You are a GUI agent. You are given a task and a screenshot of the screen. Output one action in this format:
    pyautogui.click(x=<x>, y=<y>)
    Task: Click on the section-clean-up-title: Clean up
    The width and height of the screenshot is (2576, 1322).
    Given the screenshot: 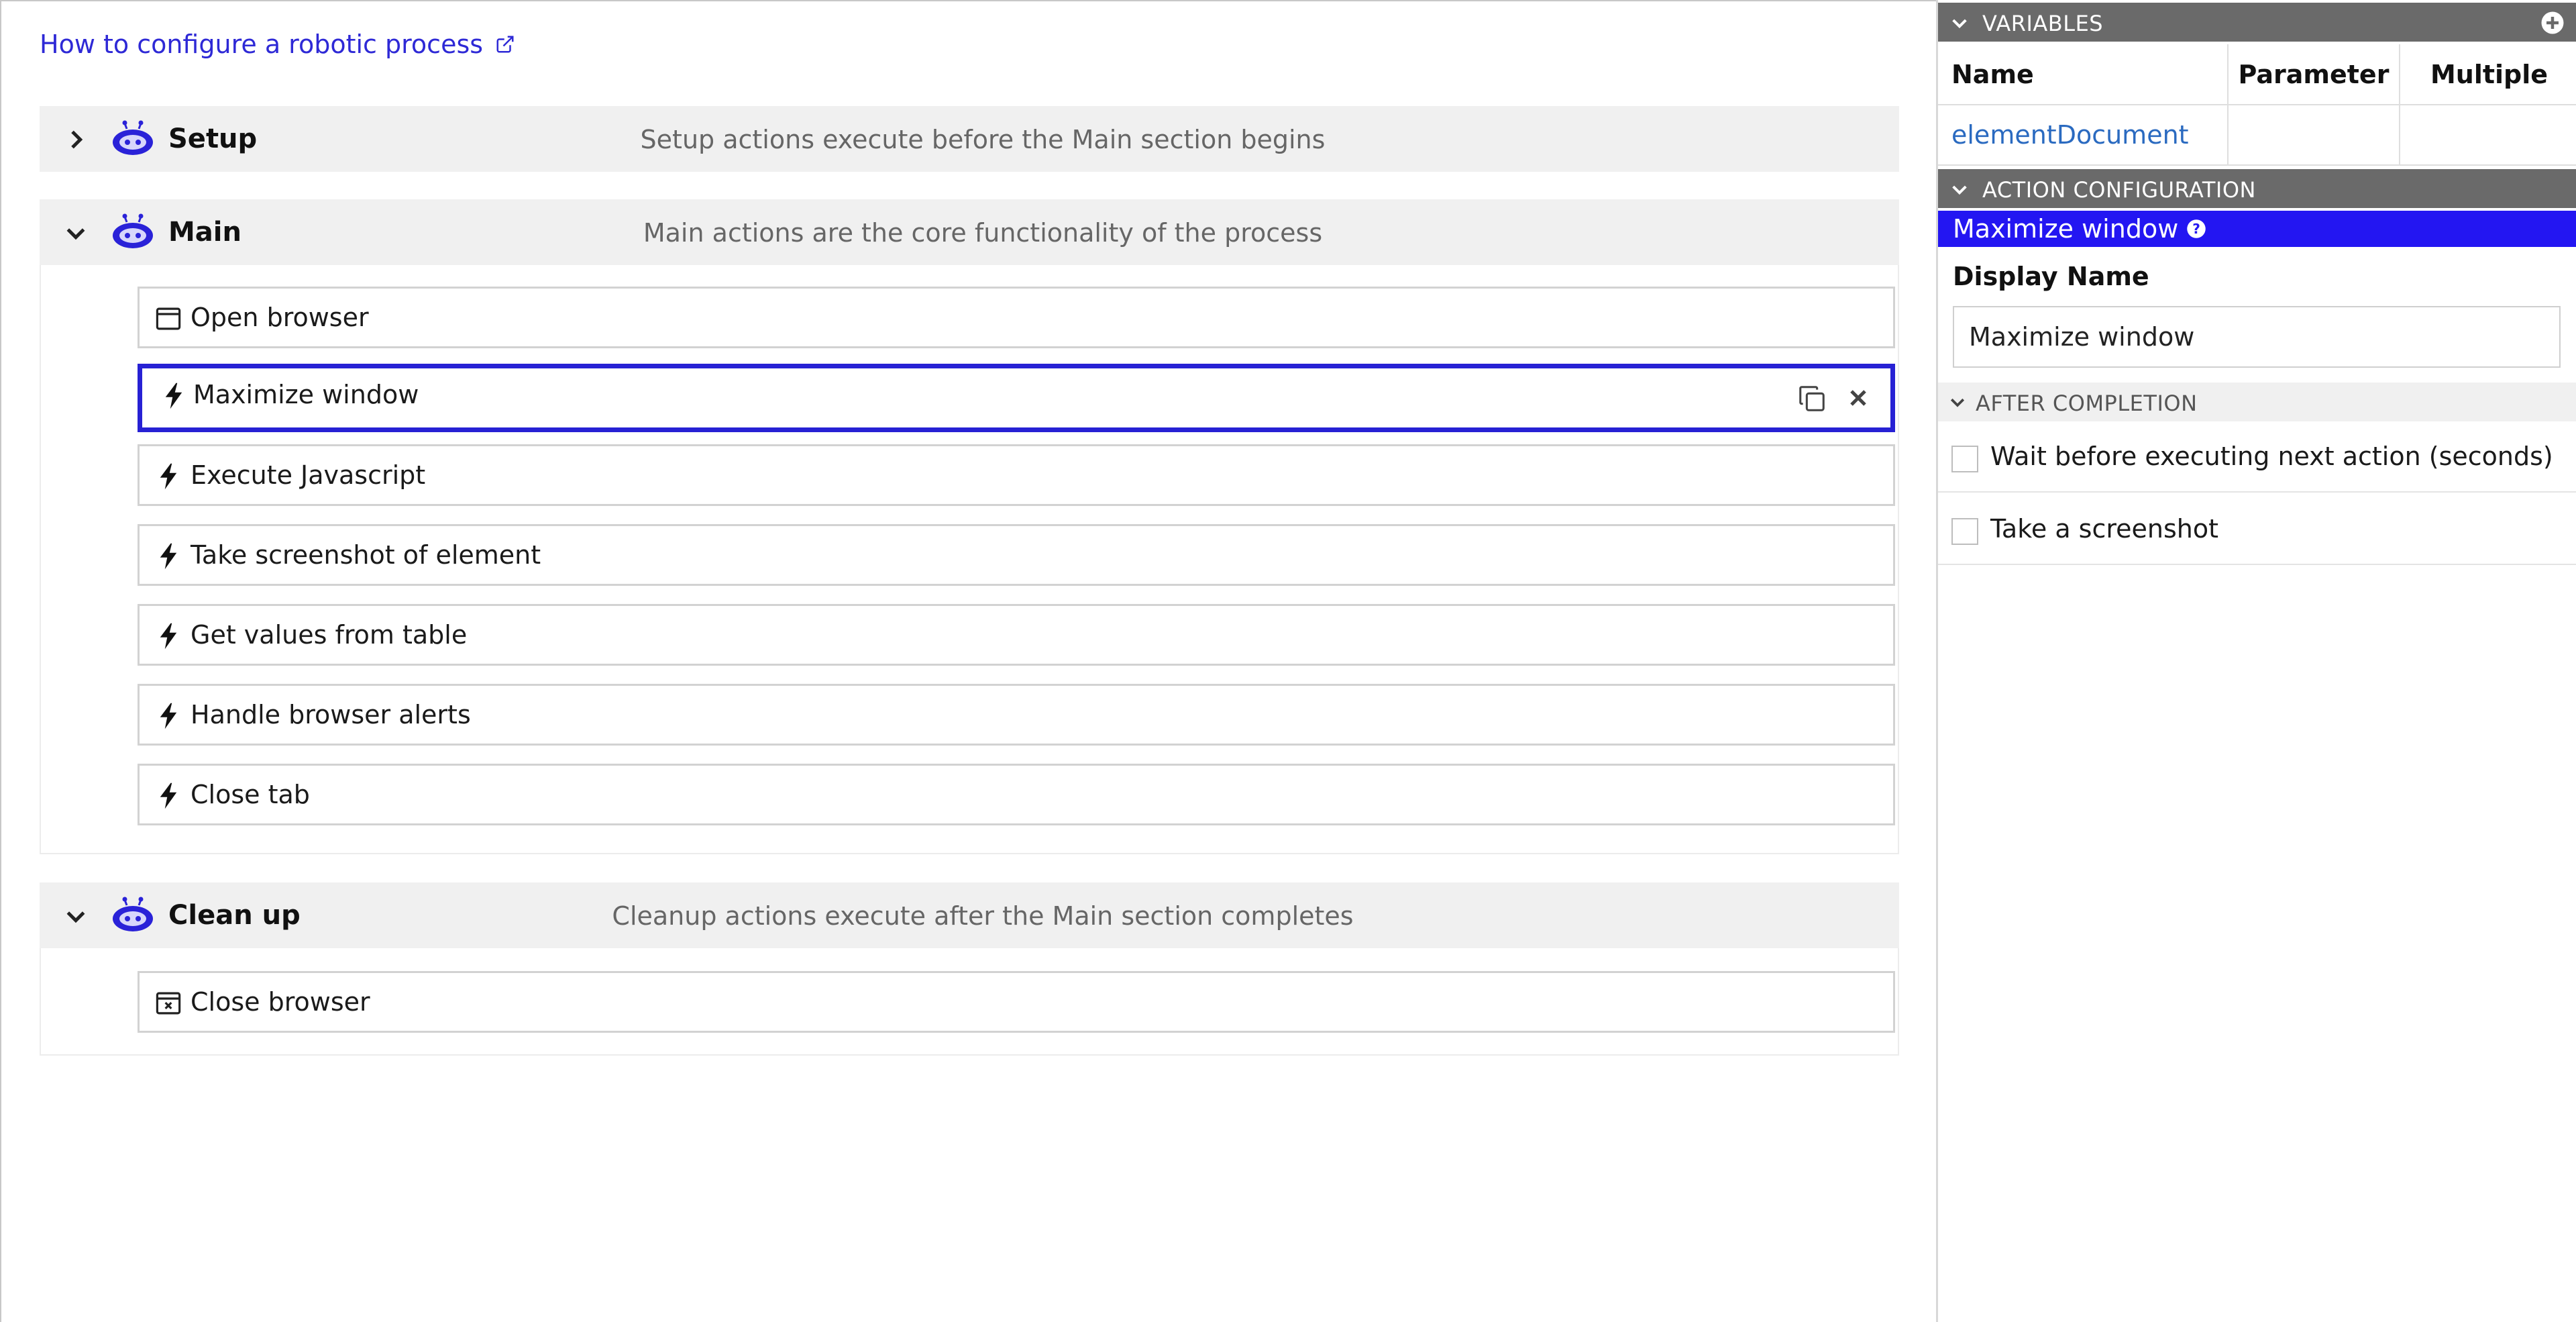 What is the action you would take?
    pyautogui.click(x=234, y=915)
    